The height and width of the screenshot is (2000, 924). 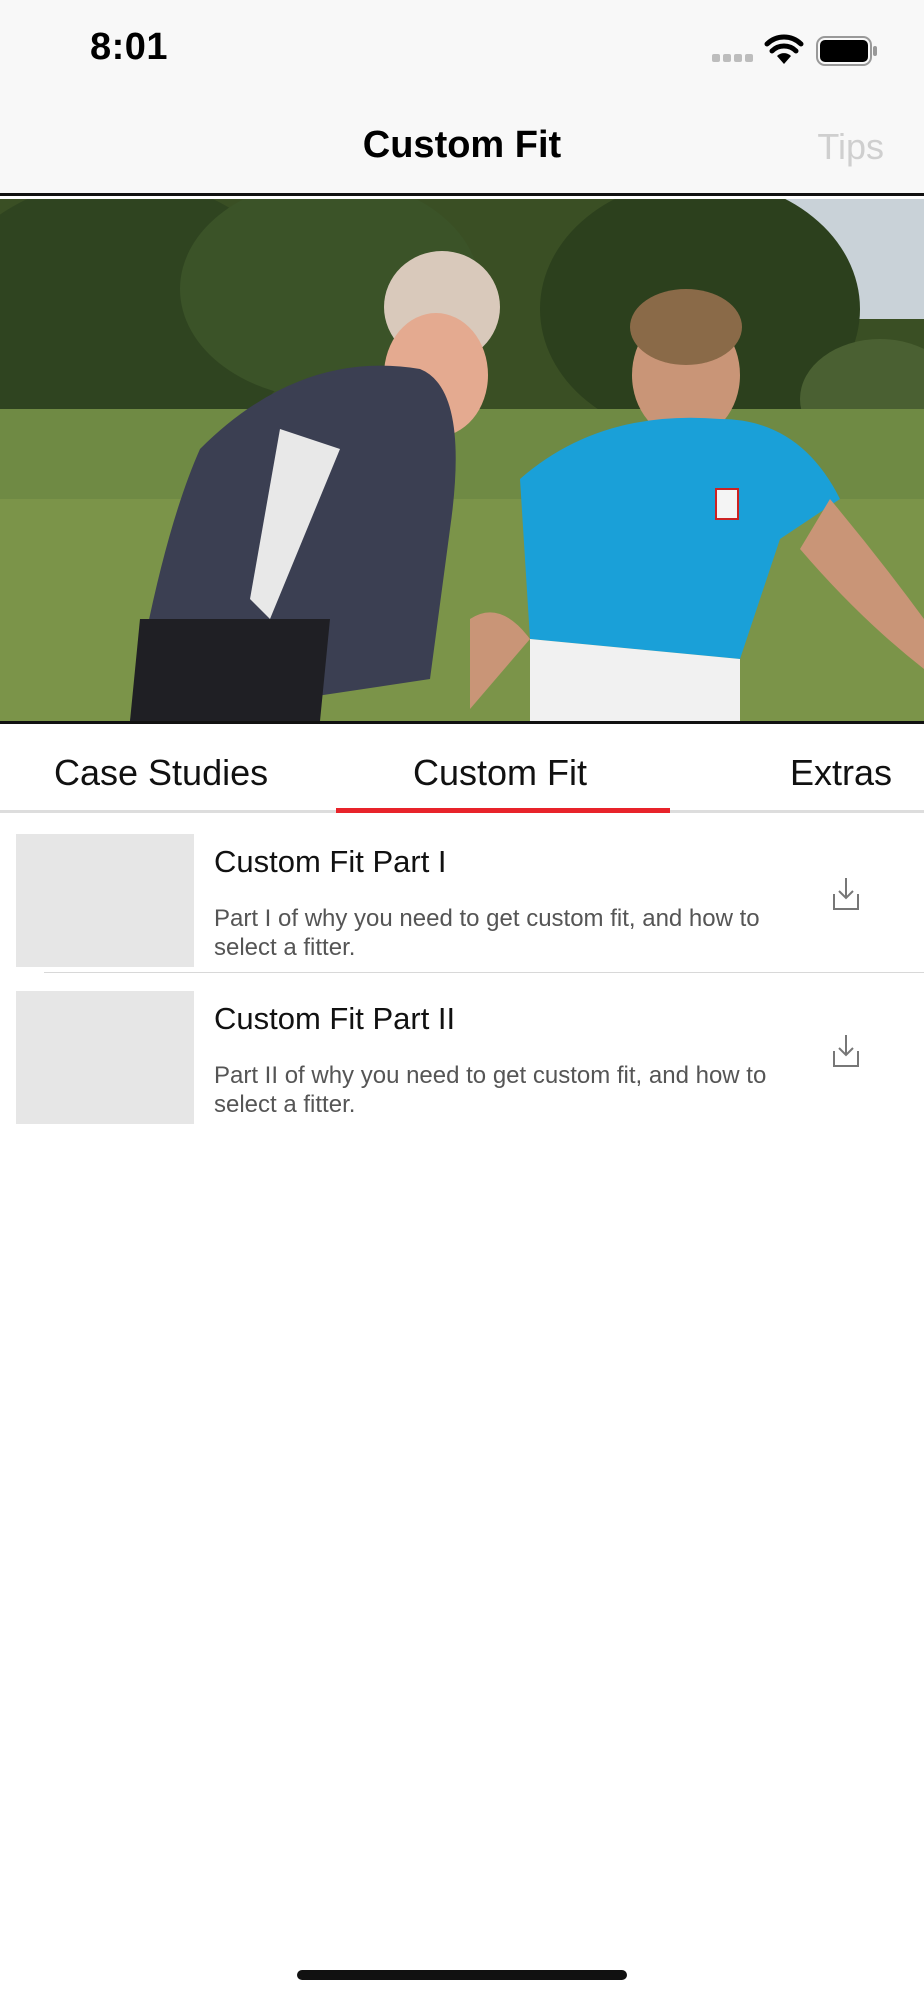 I want to click on page-title: Custom Fit, so click(x=462, y=145).